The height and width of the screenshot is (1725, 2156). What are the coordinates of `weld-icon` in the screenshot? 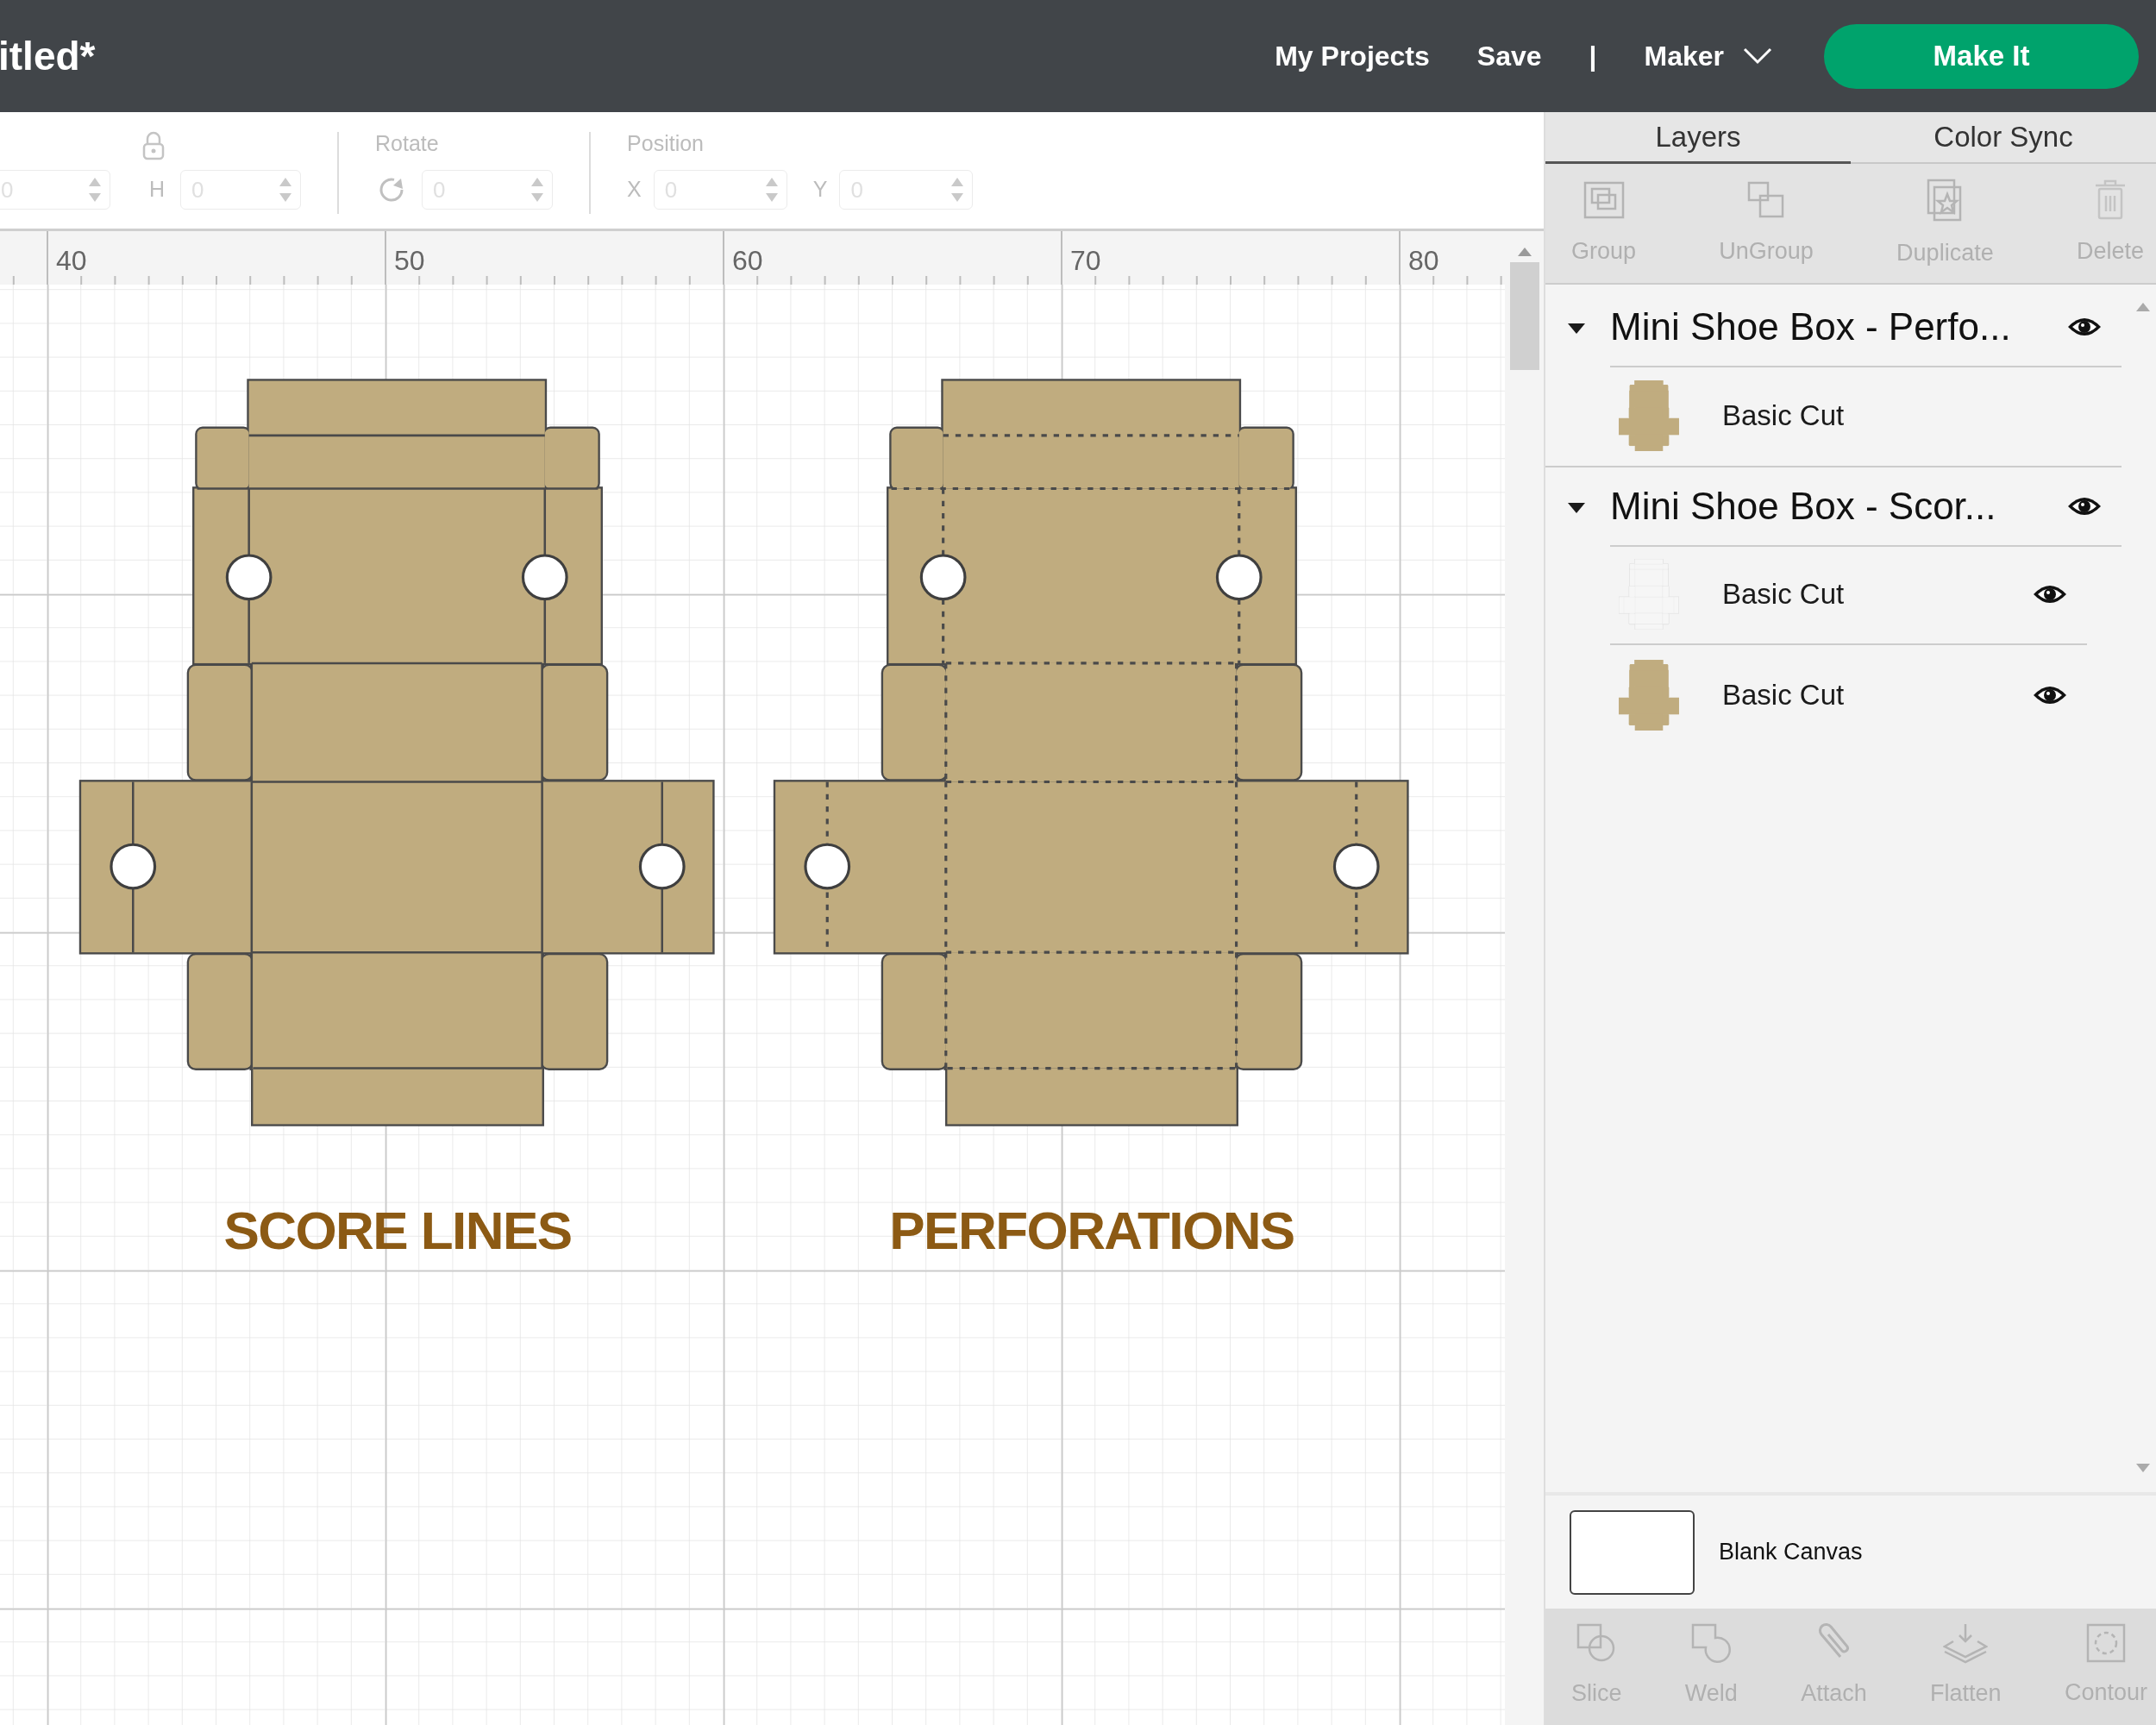 It's located at (1711, 1644).